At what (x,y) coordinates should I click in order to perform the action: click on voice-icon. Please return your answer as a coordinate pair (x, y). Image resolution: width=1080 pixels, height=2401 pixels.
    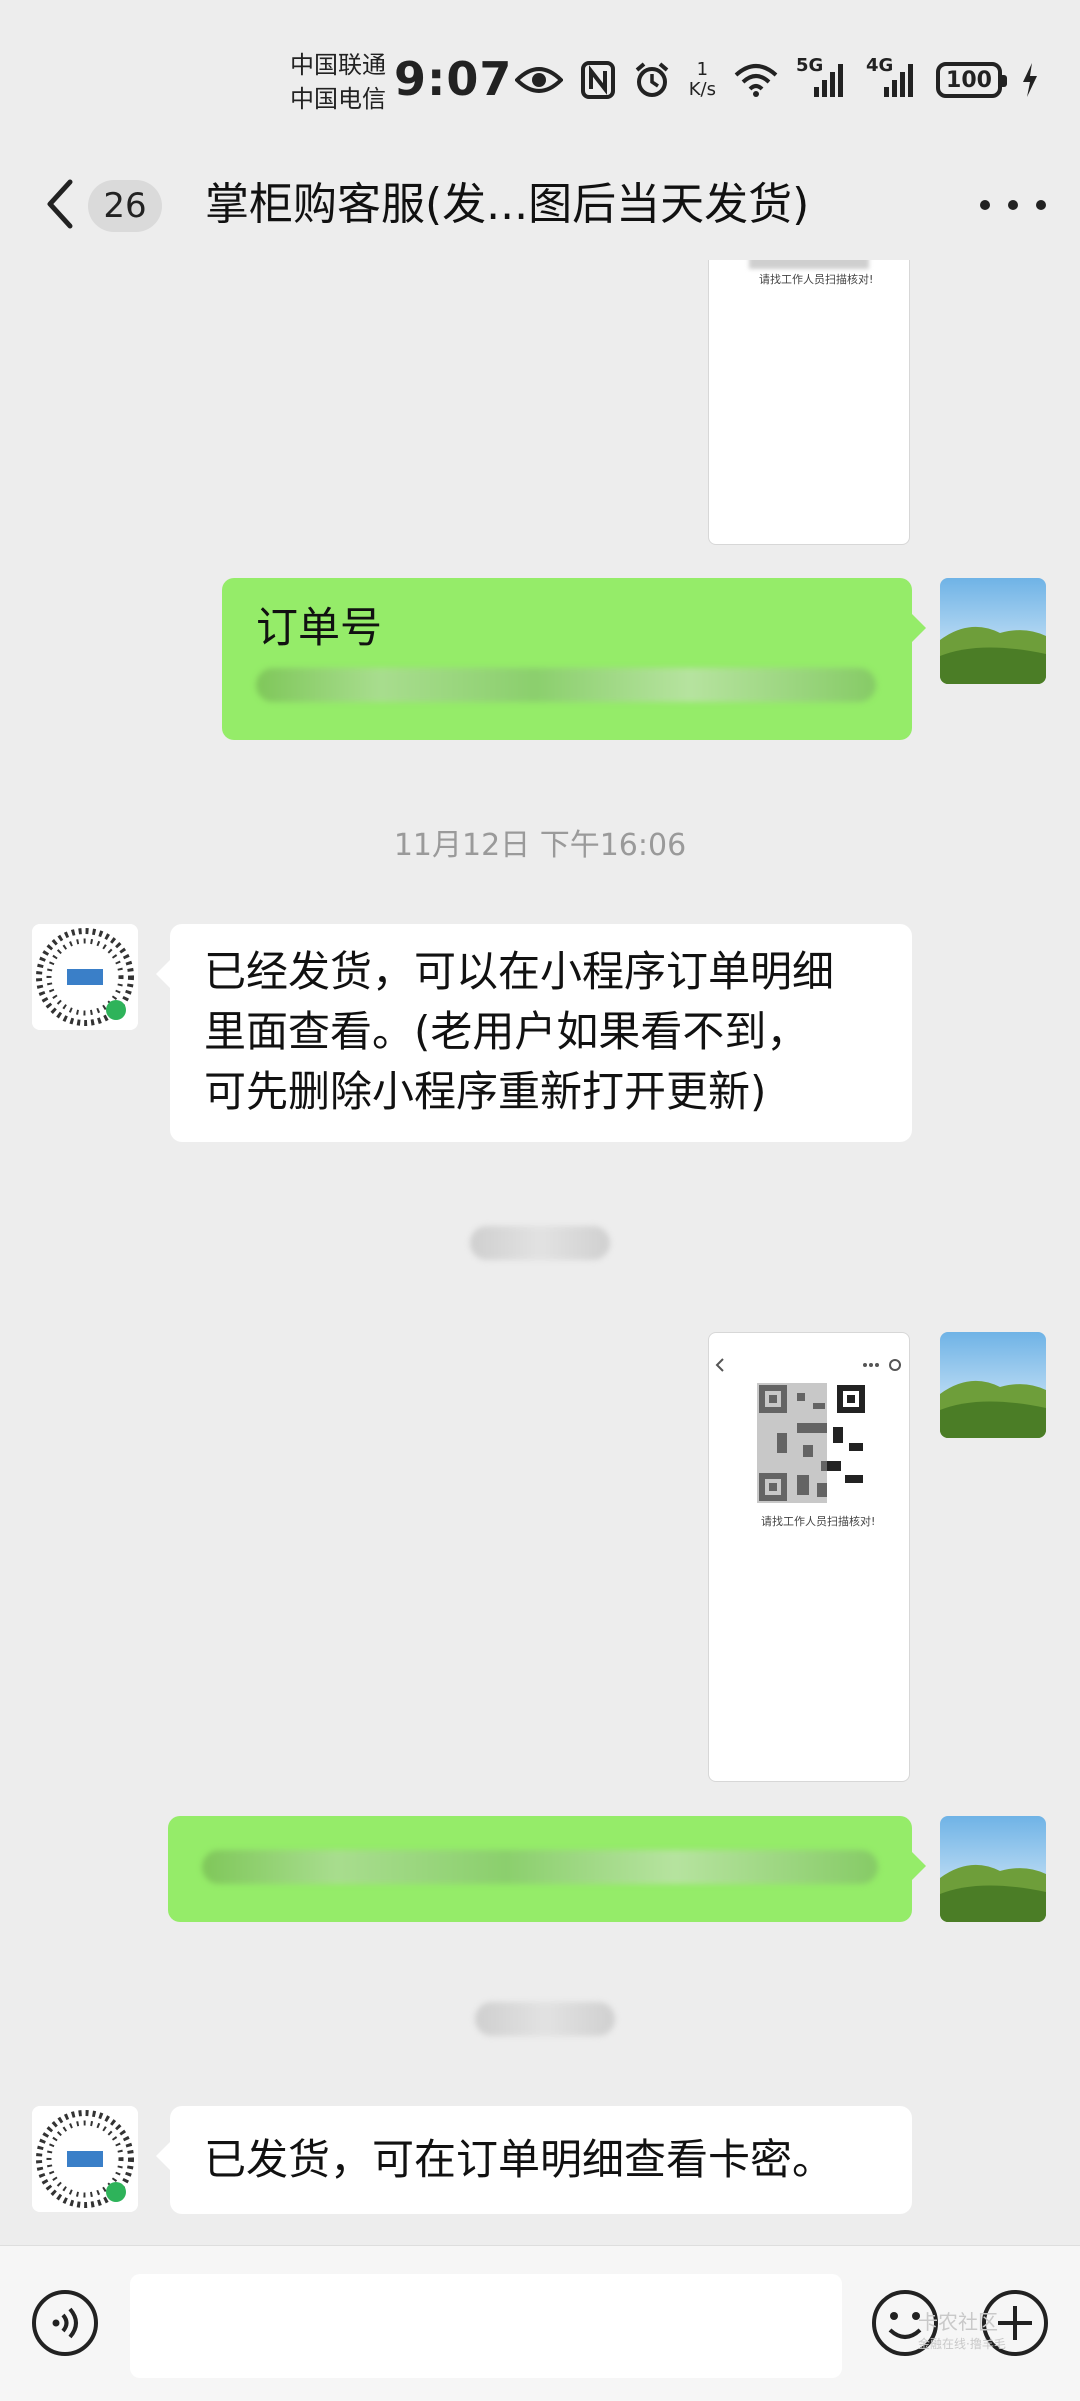
    Looking at the image, I should click on (65, 2323).